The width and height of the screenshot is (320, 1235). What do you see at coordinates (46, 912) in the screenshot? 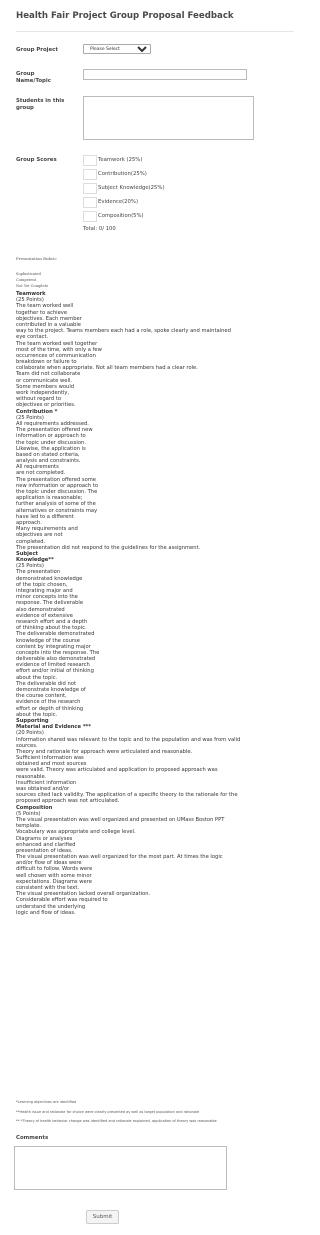
I see `rubric-line: logic and flow of ideas.` at bounding box center [46, 912].